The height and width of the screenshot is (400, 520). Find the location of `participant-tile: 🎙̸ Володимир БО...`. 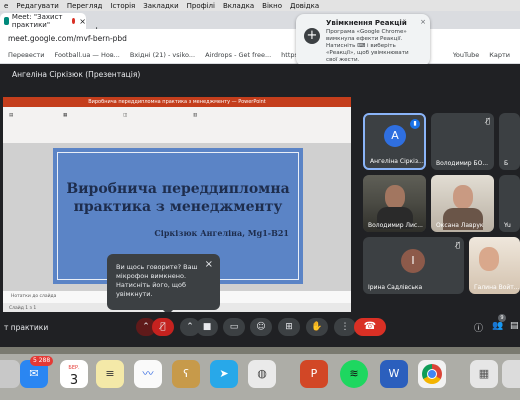

participant-tile: 🎙̸ Володимир БО... is located at coordinates (462, 141).